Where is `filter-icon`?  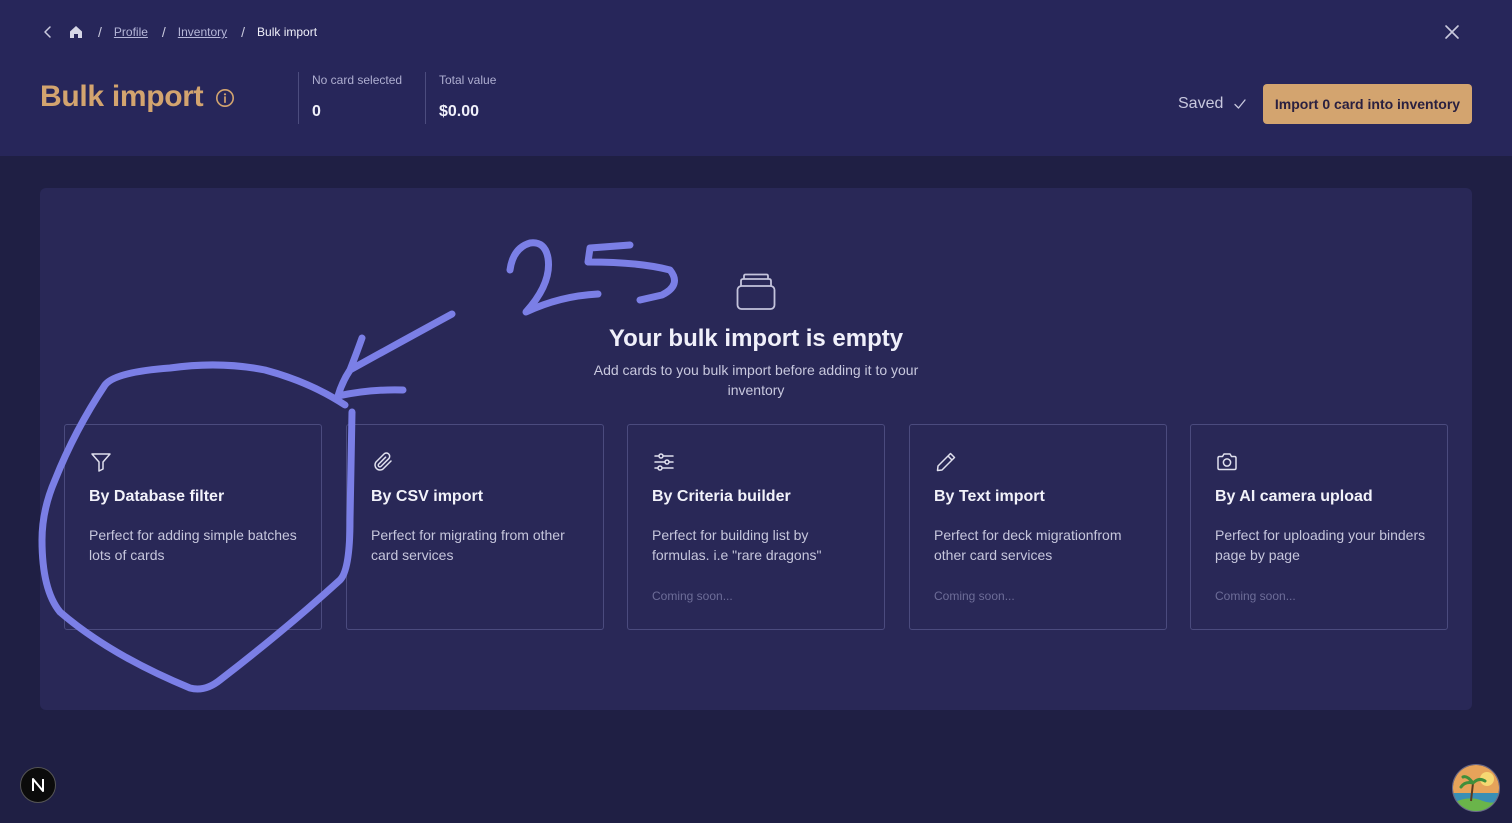 filter-icon is located at coordinates (101, 462).